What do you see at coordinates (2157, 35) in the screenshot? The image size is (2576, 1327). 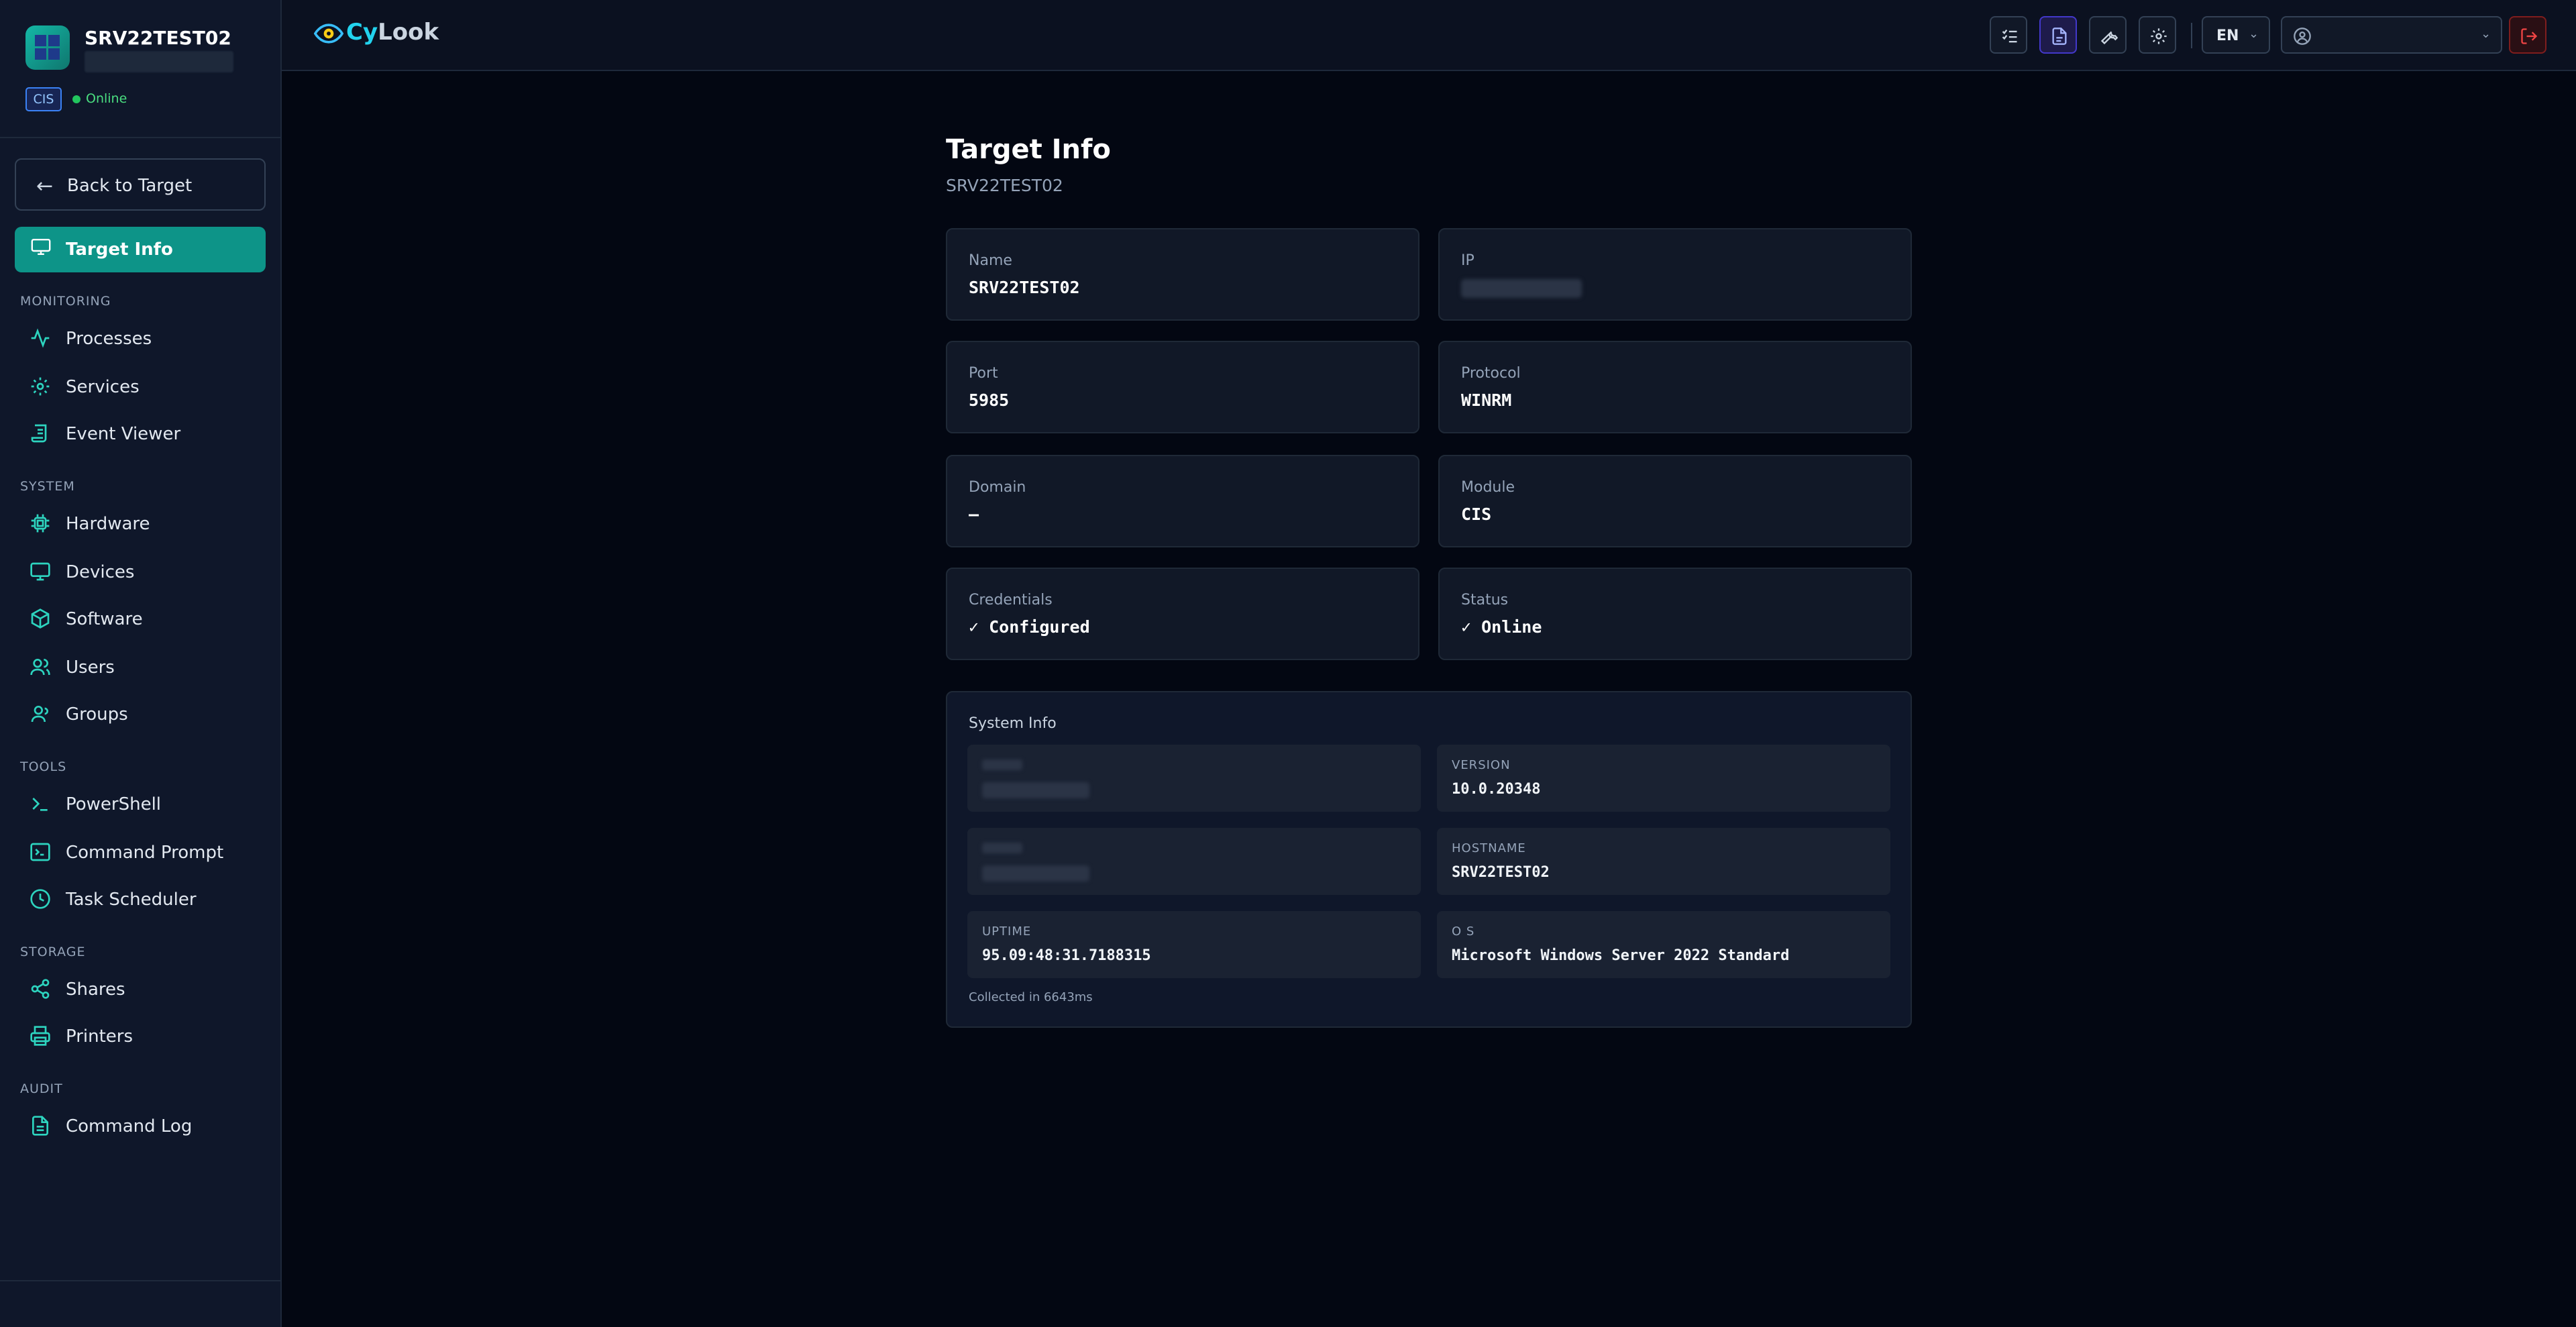 I see `settings-button` at bounding box center [2157, 35].